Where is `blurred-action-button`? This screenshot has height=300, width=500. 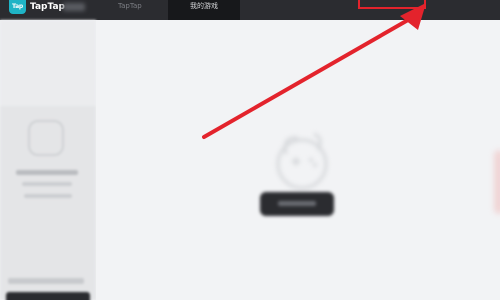 blurred-action-button is located at coordinates (297, 204).